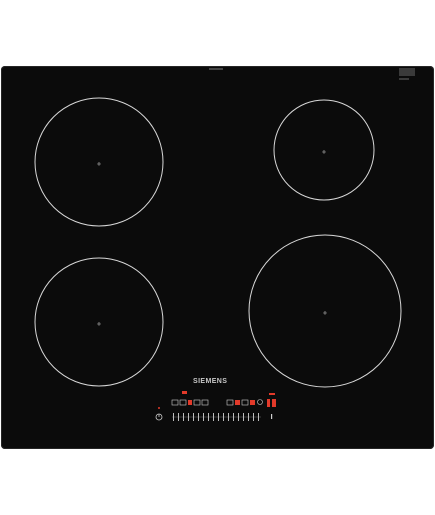 This screenshot has width=435, height=515. What do you see at coordinates (190, 398) in the screenshot?
I see `zone-selectors-left` at bounding box center [190, 398].